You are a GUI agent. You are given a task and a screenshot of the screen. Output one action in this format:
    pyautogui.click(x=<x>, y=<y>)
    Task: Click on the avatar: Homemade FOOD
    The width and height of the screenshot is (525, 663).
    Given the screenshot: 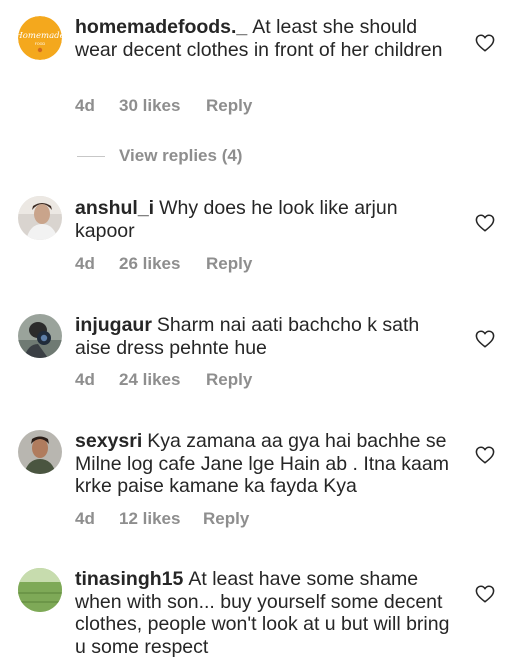 What is the action you would take?
    pyautogui.click(x=40, y=38)
    